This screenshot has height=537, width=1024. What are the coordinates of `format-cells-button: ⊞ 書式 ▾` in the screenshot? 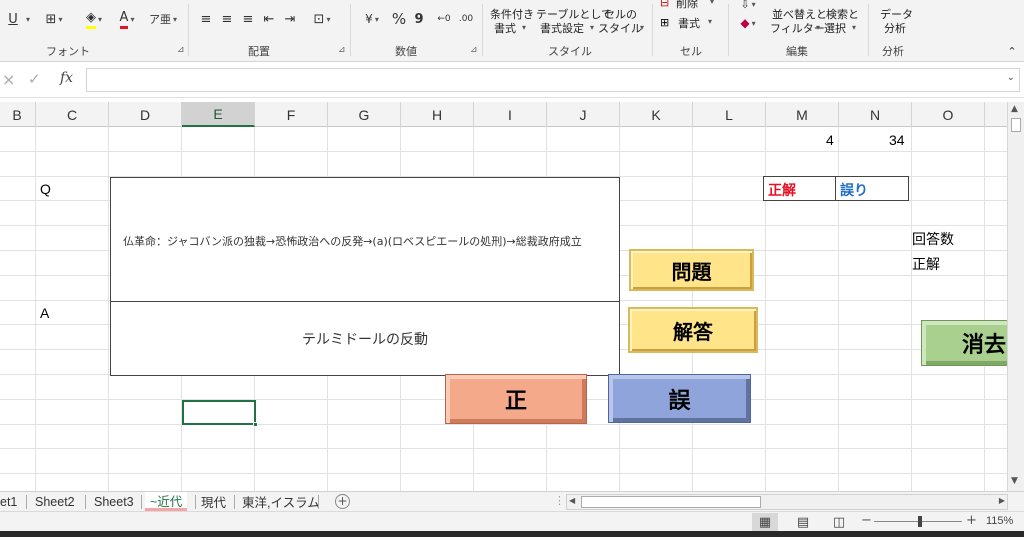 It's located at (690, 24).